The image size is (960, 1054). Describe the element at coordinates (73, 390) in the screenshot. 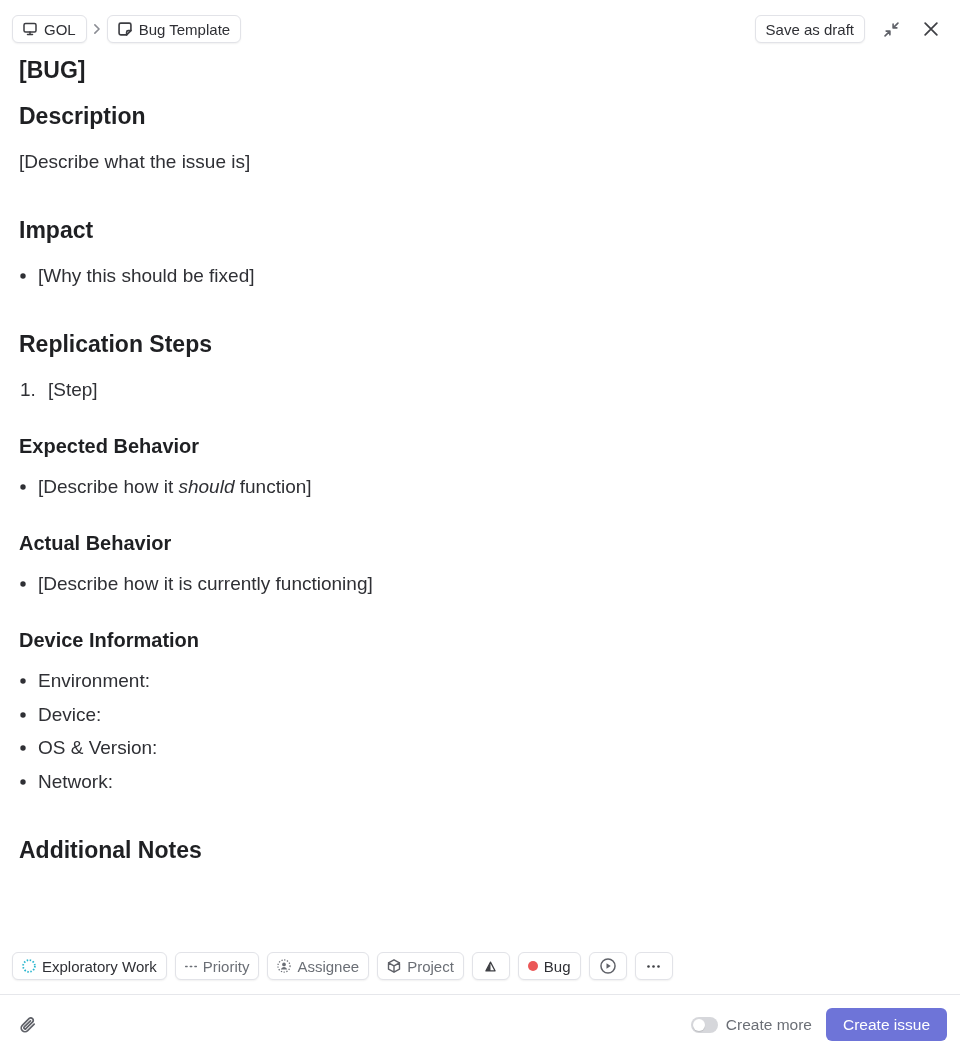

I see `list-item-text: [Step]` at that location.